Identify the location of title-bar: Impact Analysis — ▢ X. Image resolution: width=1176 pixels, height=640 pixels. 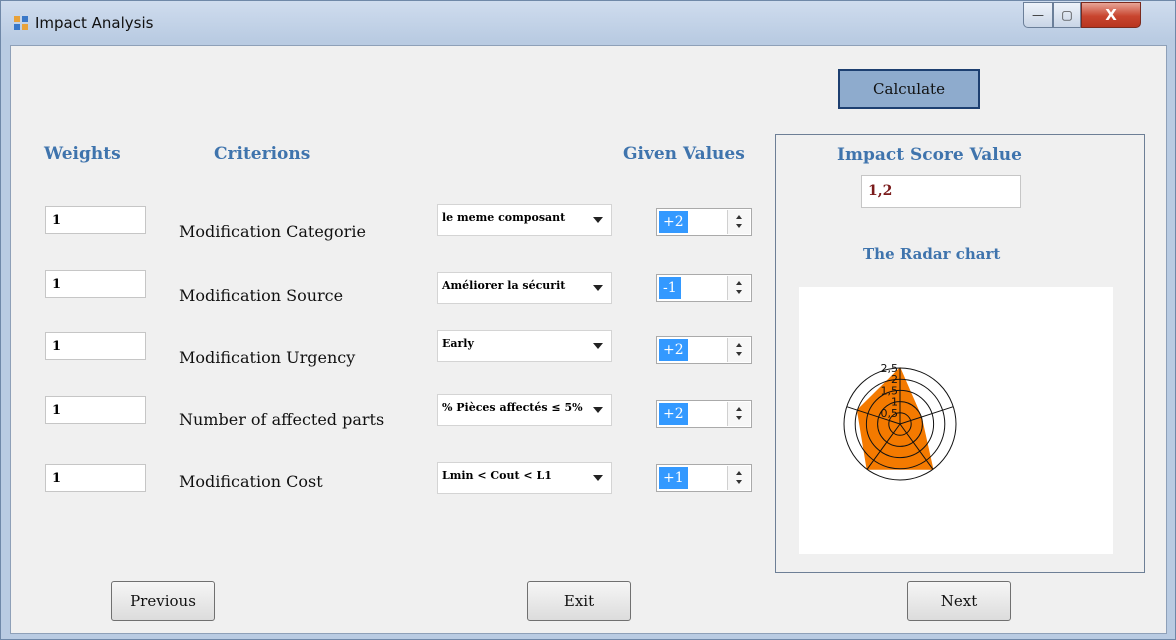
(588, 23).